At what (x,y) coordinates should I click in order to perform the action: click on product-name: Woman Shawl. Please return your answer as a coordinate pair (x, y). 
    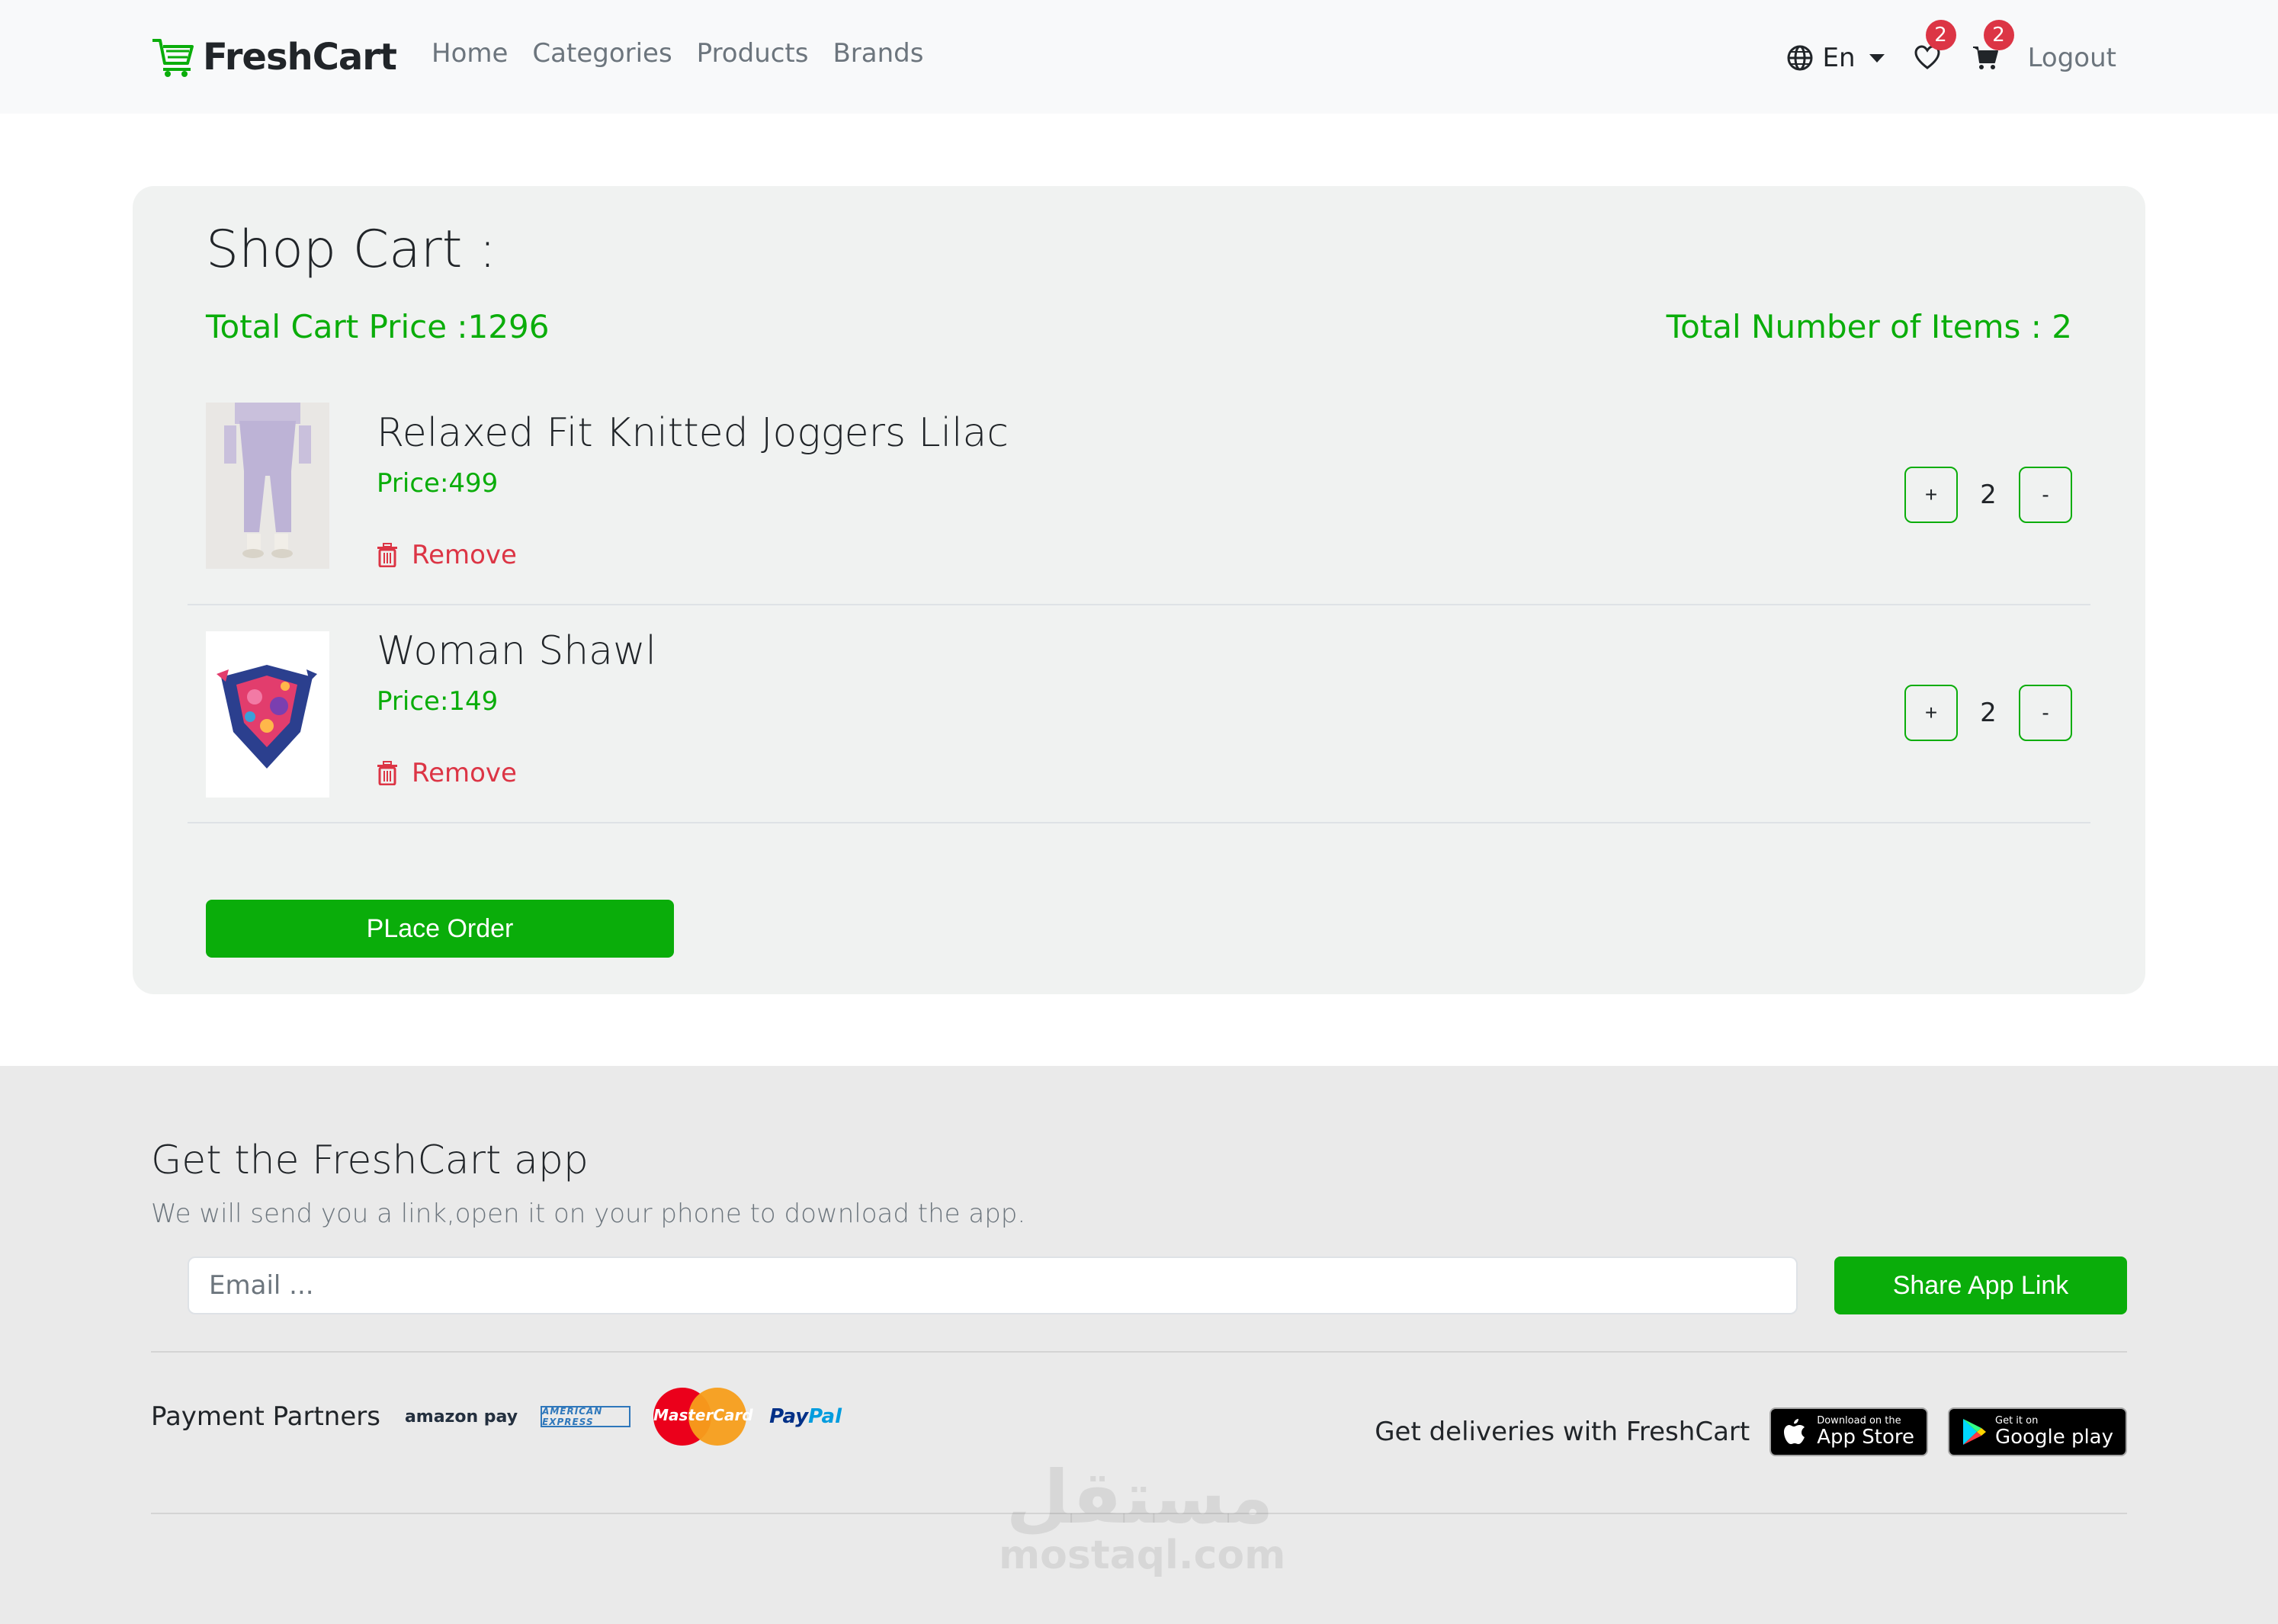
    Looking at the image, I should click on (516, 651).